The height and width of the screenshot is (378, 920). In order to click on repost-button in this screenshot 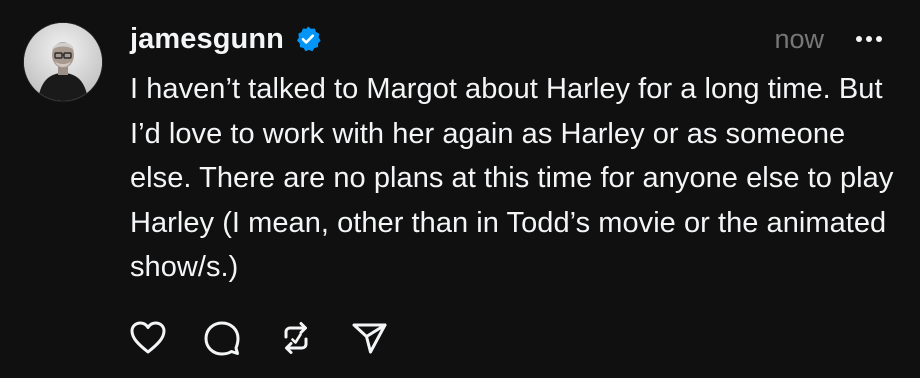, I will do `click(296, 338)`.